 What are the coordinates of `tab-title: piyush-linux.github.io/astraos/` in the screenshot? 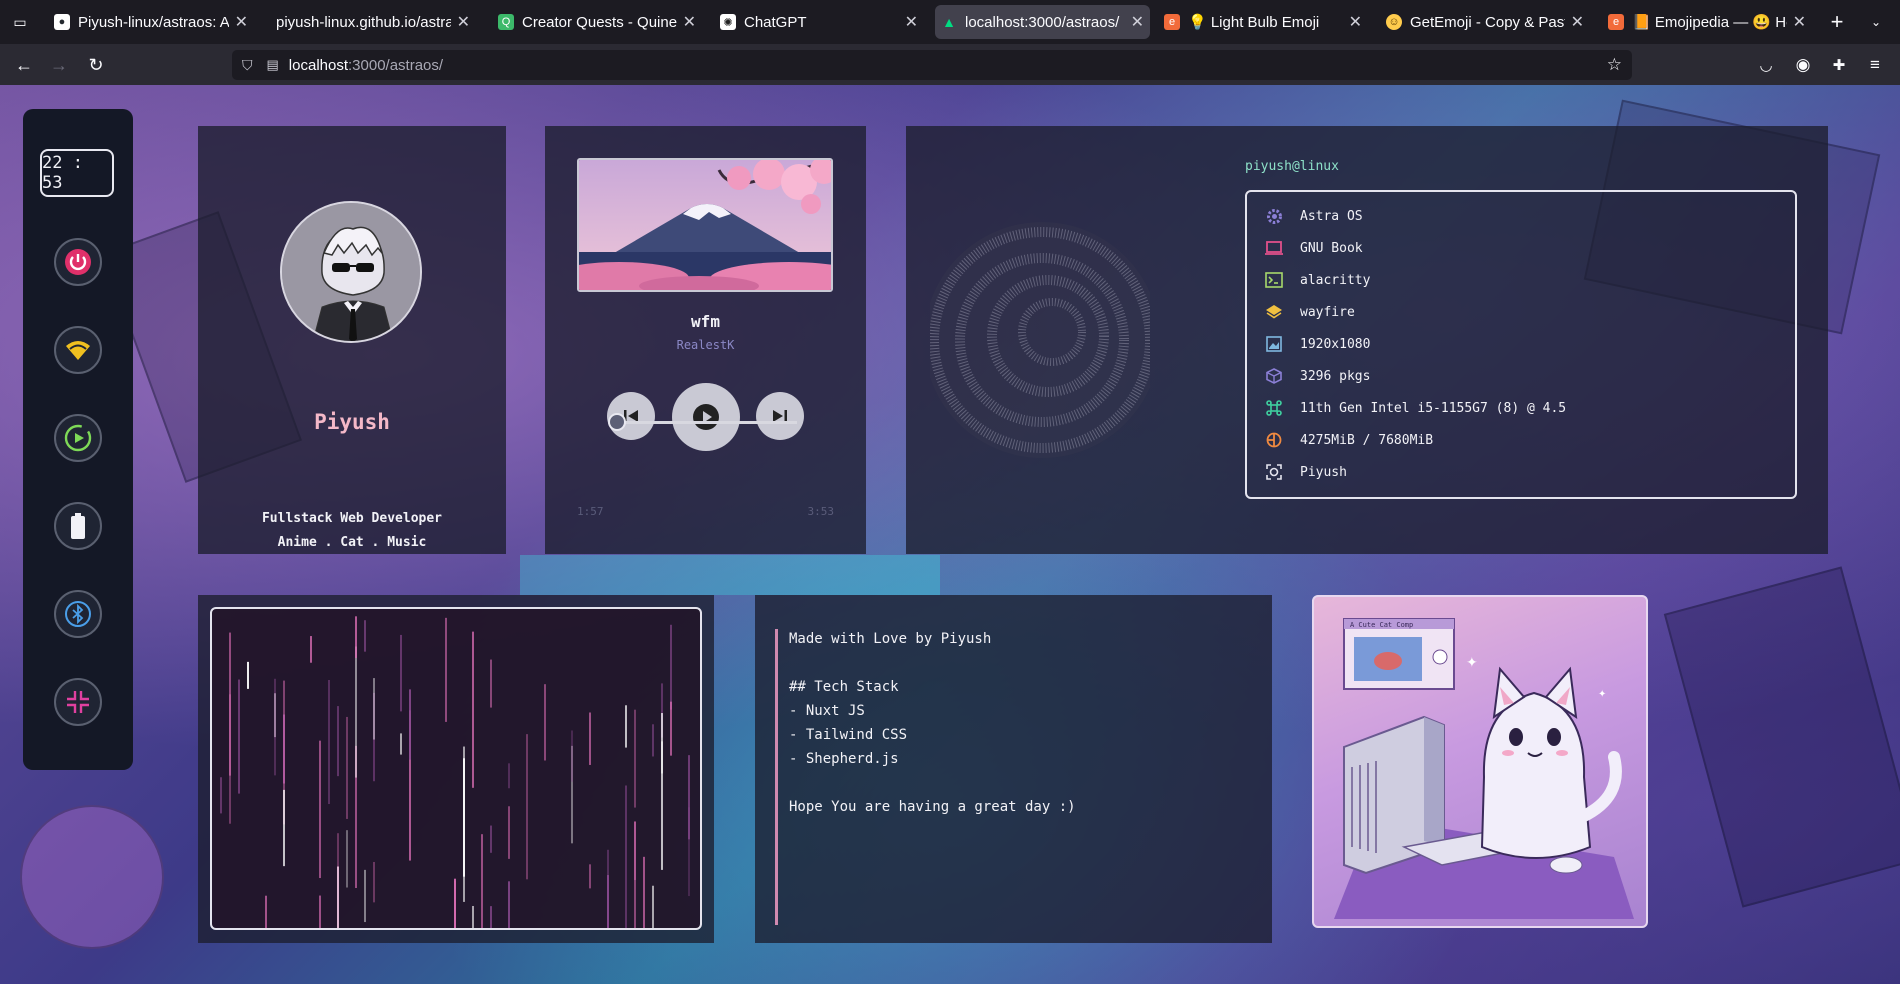 It's located at (363, 22).